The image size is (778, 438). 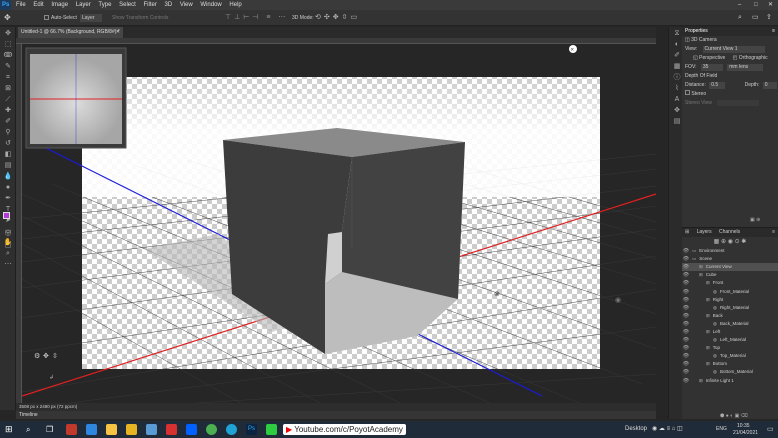 What do you see at coordinates (730, 259) in the screenshot?
I see `layer-row: 👁 ▭ Scene` at bounding box center [730, 259].